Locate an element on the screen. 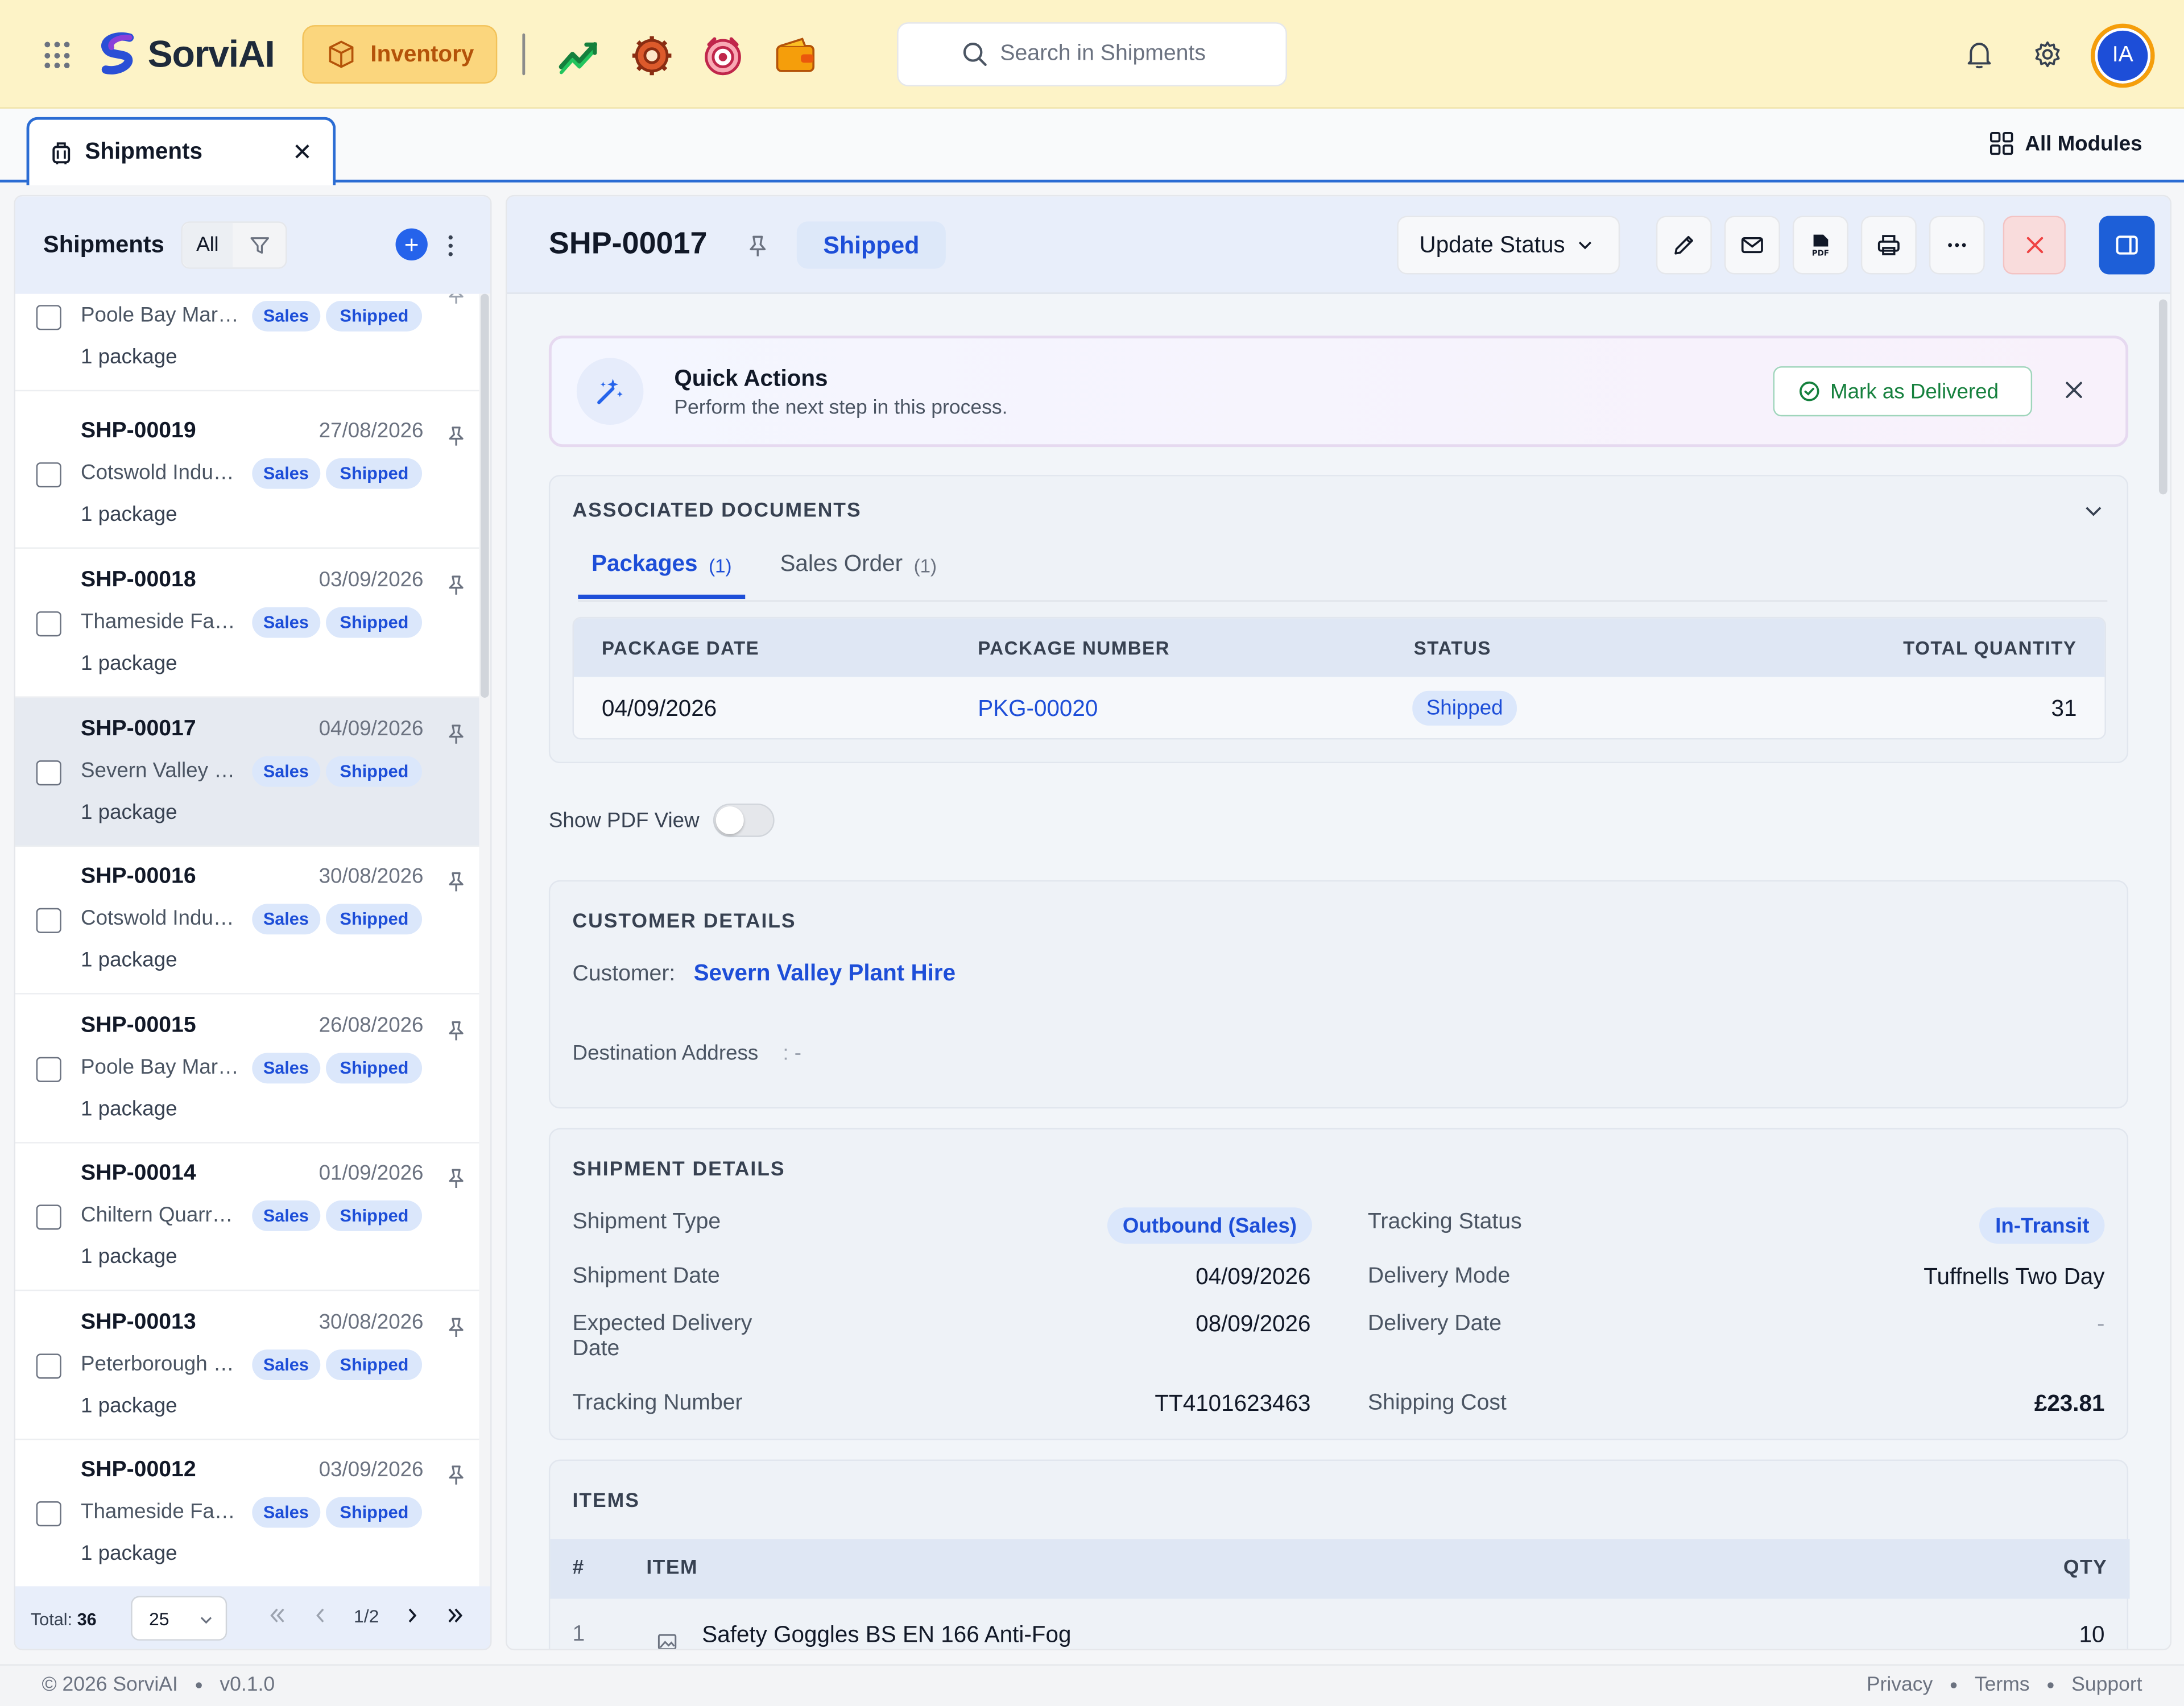  add-shipment-button: + is located at coordinates (411, 244).